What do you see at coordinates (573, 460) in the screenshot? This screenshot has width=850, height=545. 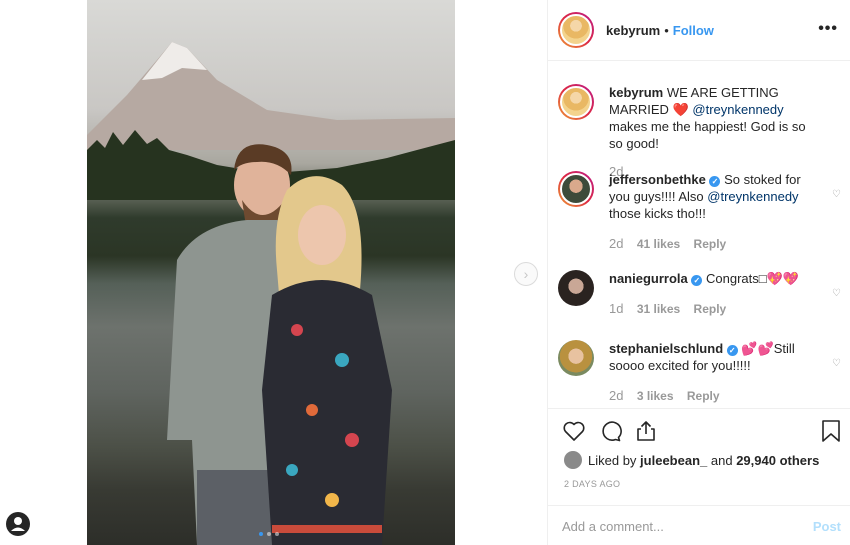 I see `liker-avatar` at bounding box center [573, 460].